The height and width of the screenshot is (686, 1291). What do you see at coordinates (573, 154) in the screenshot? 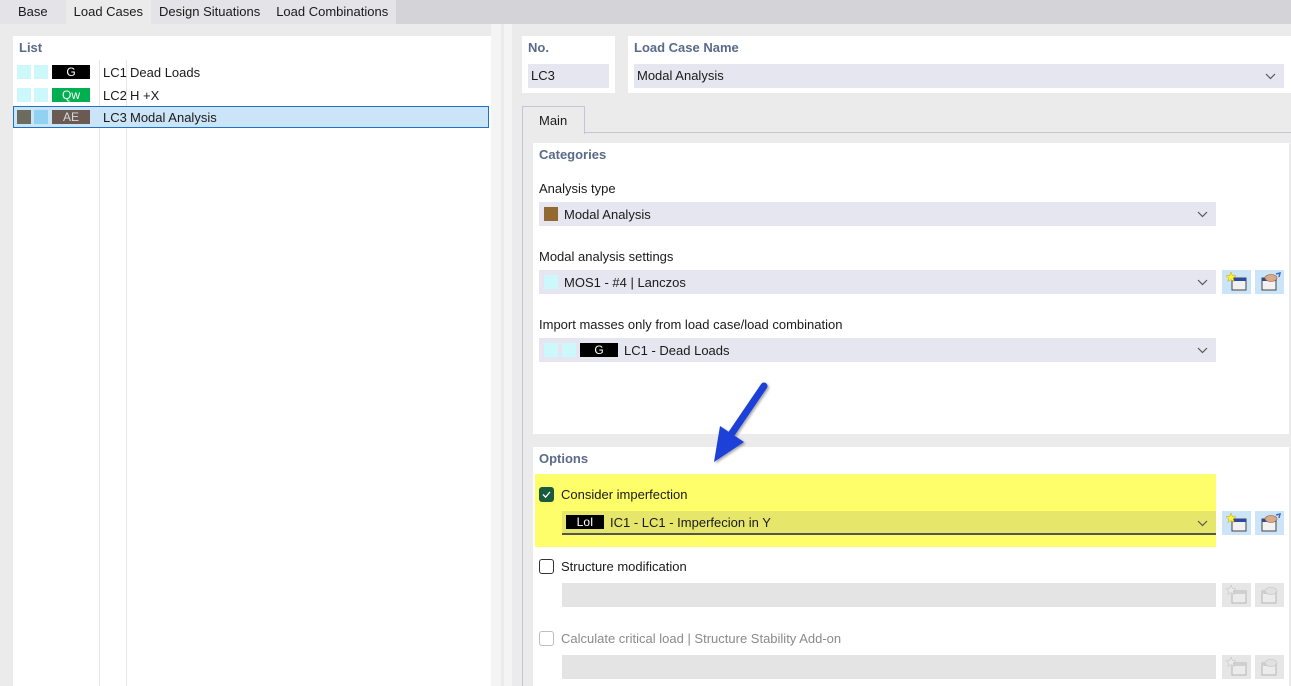
I see `categories-title: Categories` at bounding box center [573, 154].